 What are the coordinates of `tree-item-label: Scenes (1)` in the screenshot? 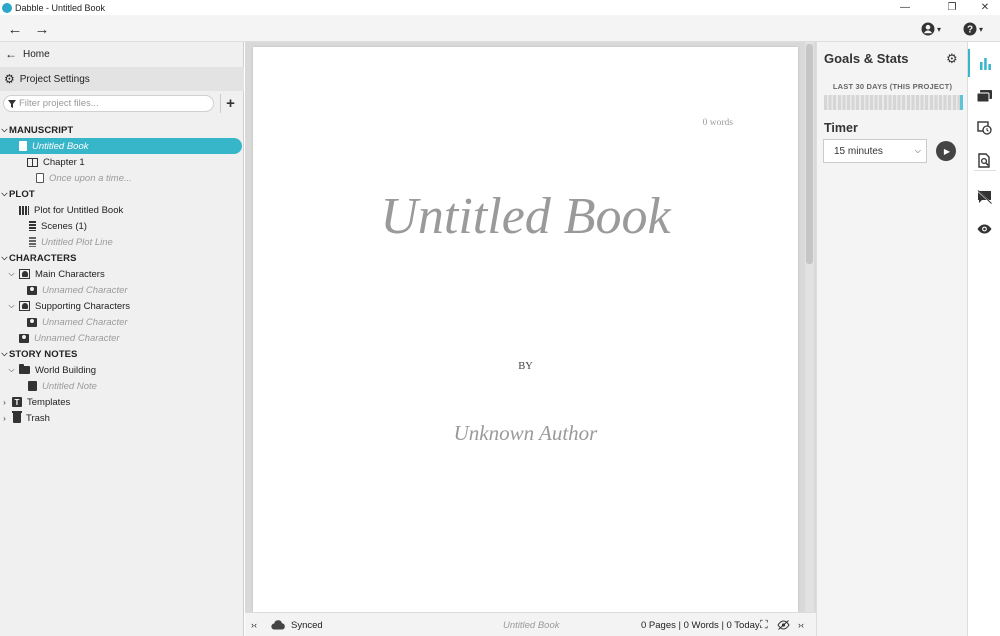 It's located at (64, 226).